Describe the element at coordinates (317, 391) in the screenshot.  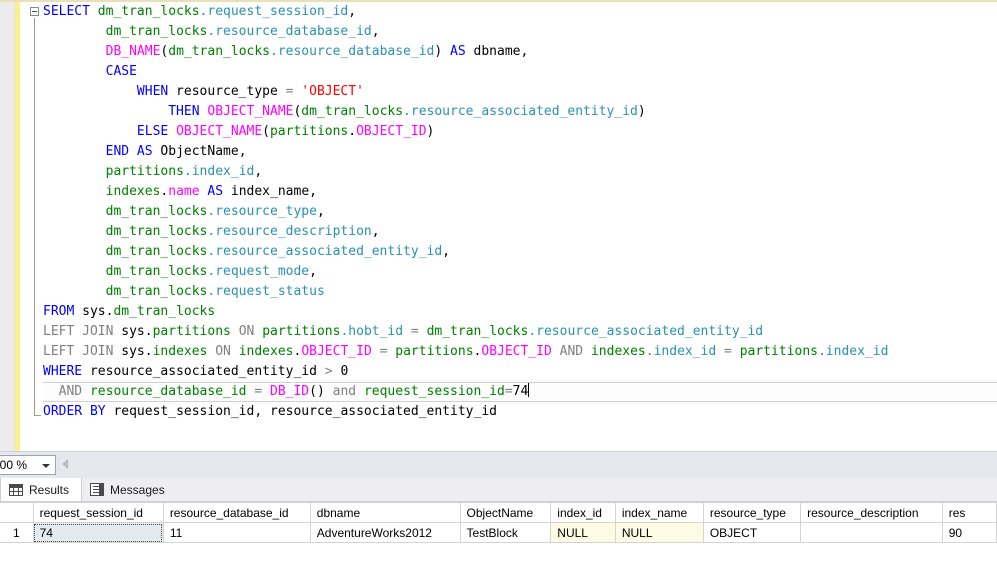
I see `code-token: ()` at that location.